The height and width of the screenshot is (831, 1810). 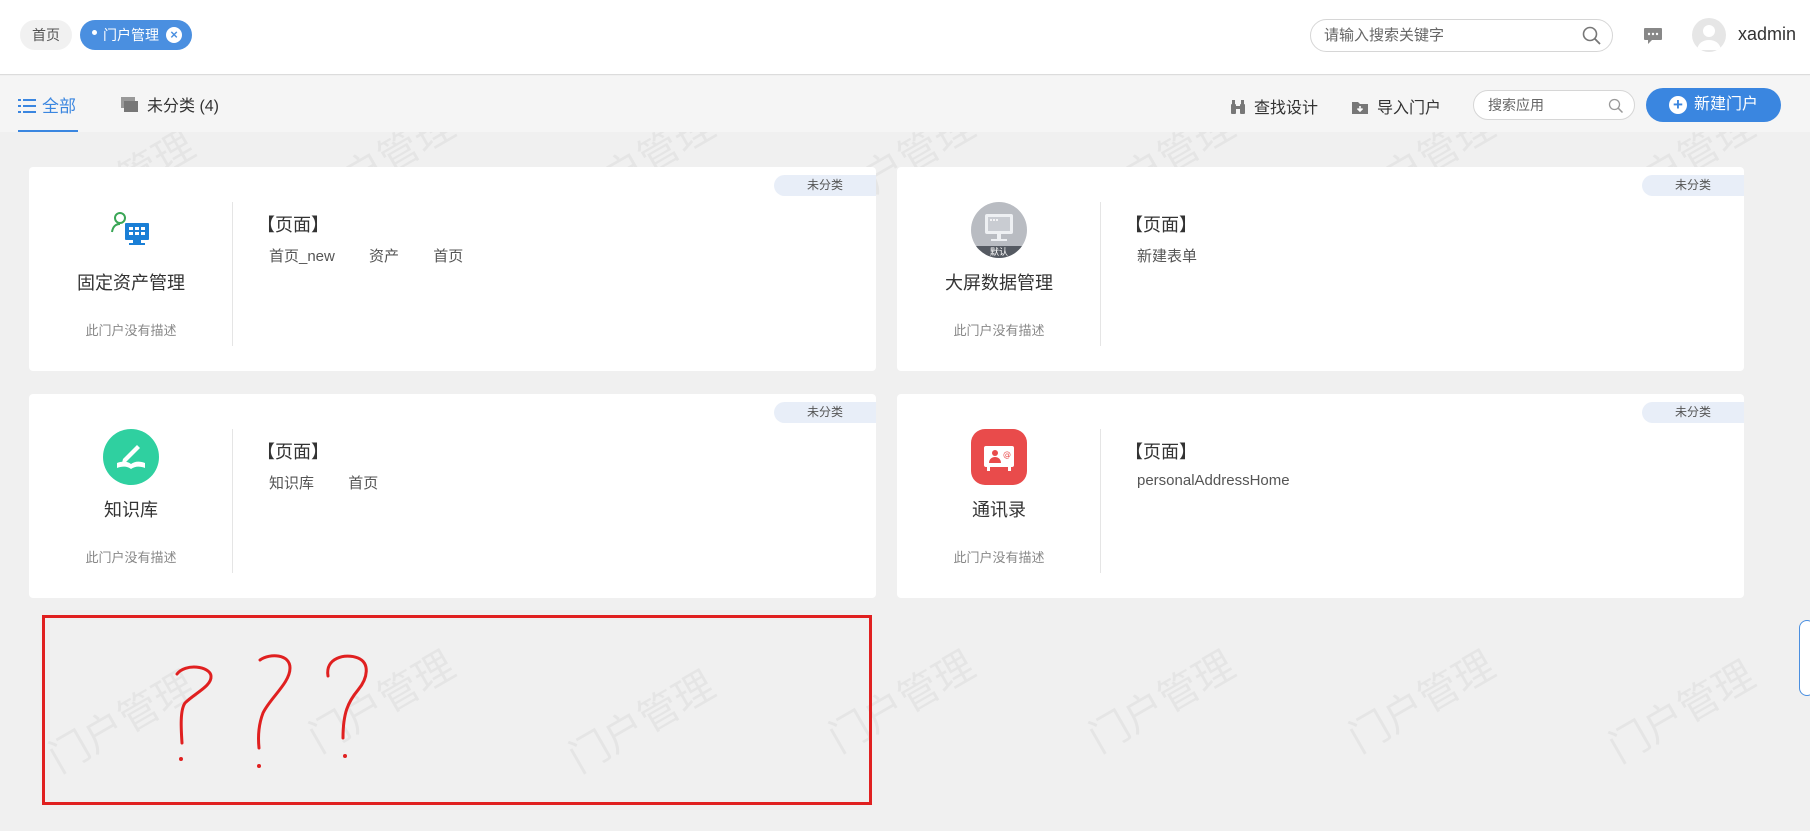 What do you see at coordinates (1548, 105) in the screenshot?
I see `app-search-input` at bounding box center [1548, 105].